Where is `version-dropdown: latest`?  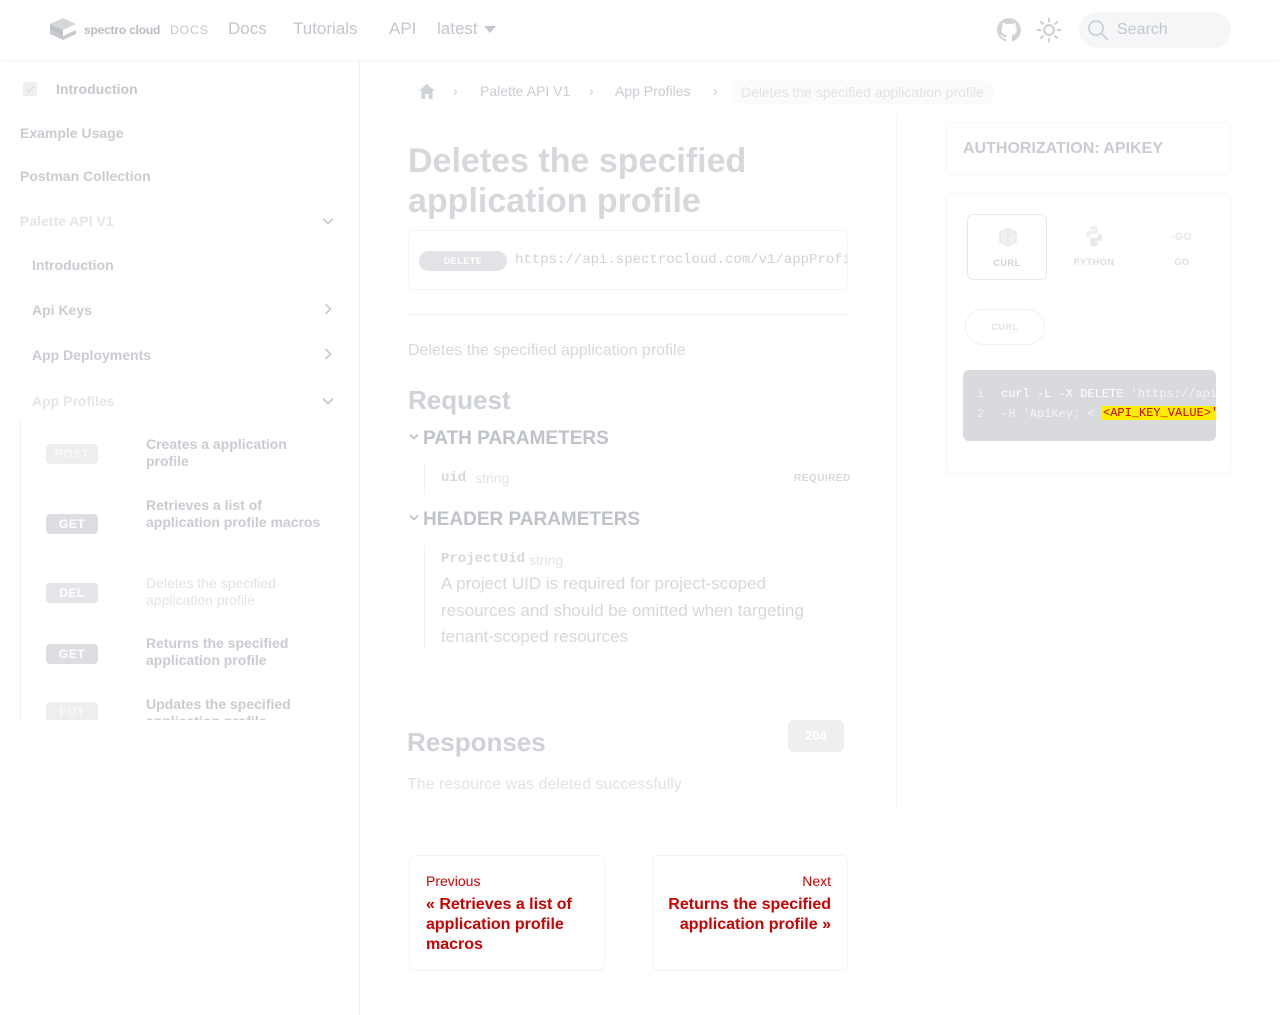
version-dropdown: latest is located at coordinates (466, 29).